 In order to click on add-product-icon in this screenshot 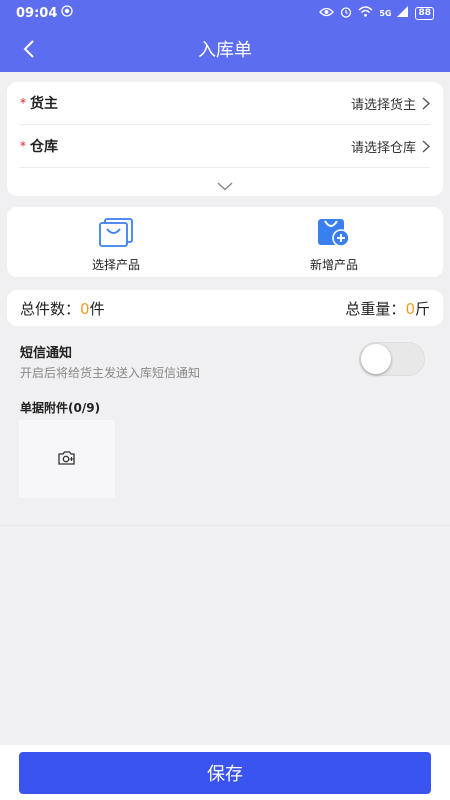, I will do `click(334, 234)`.